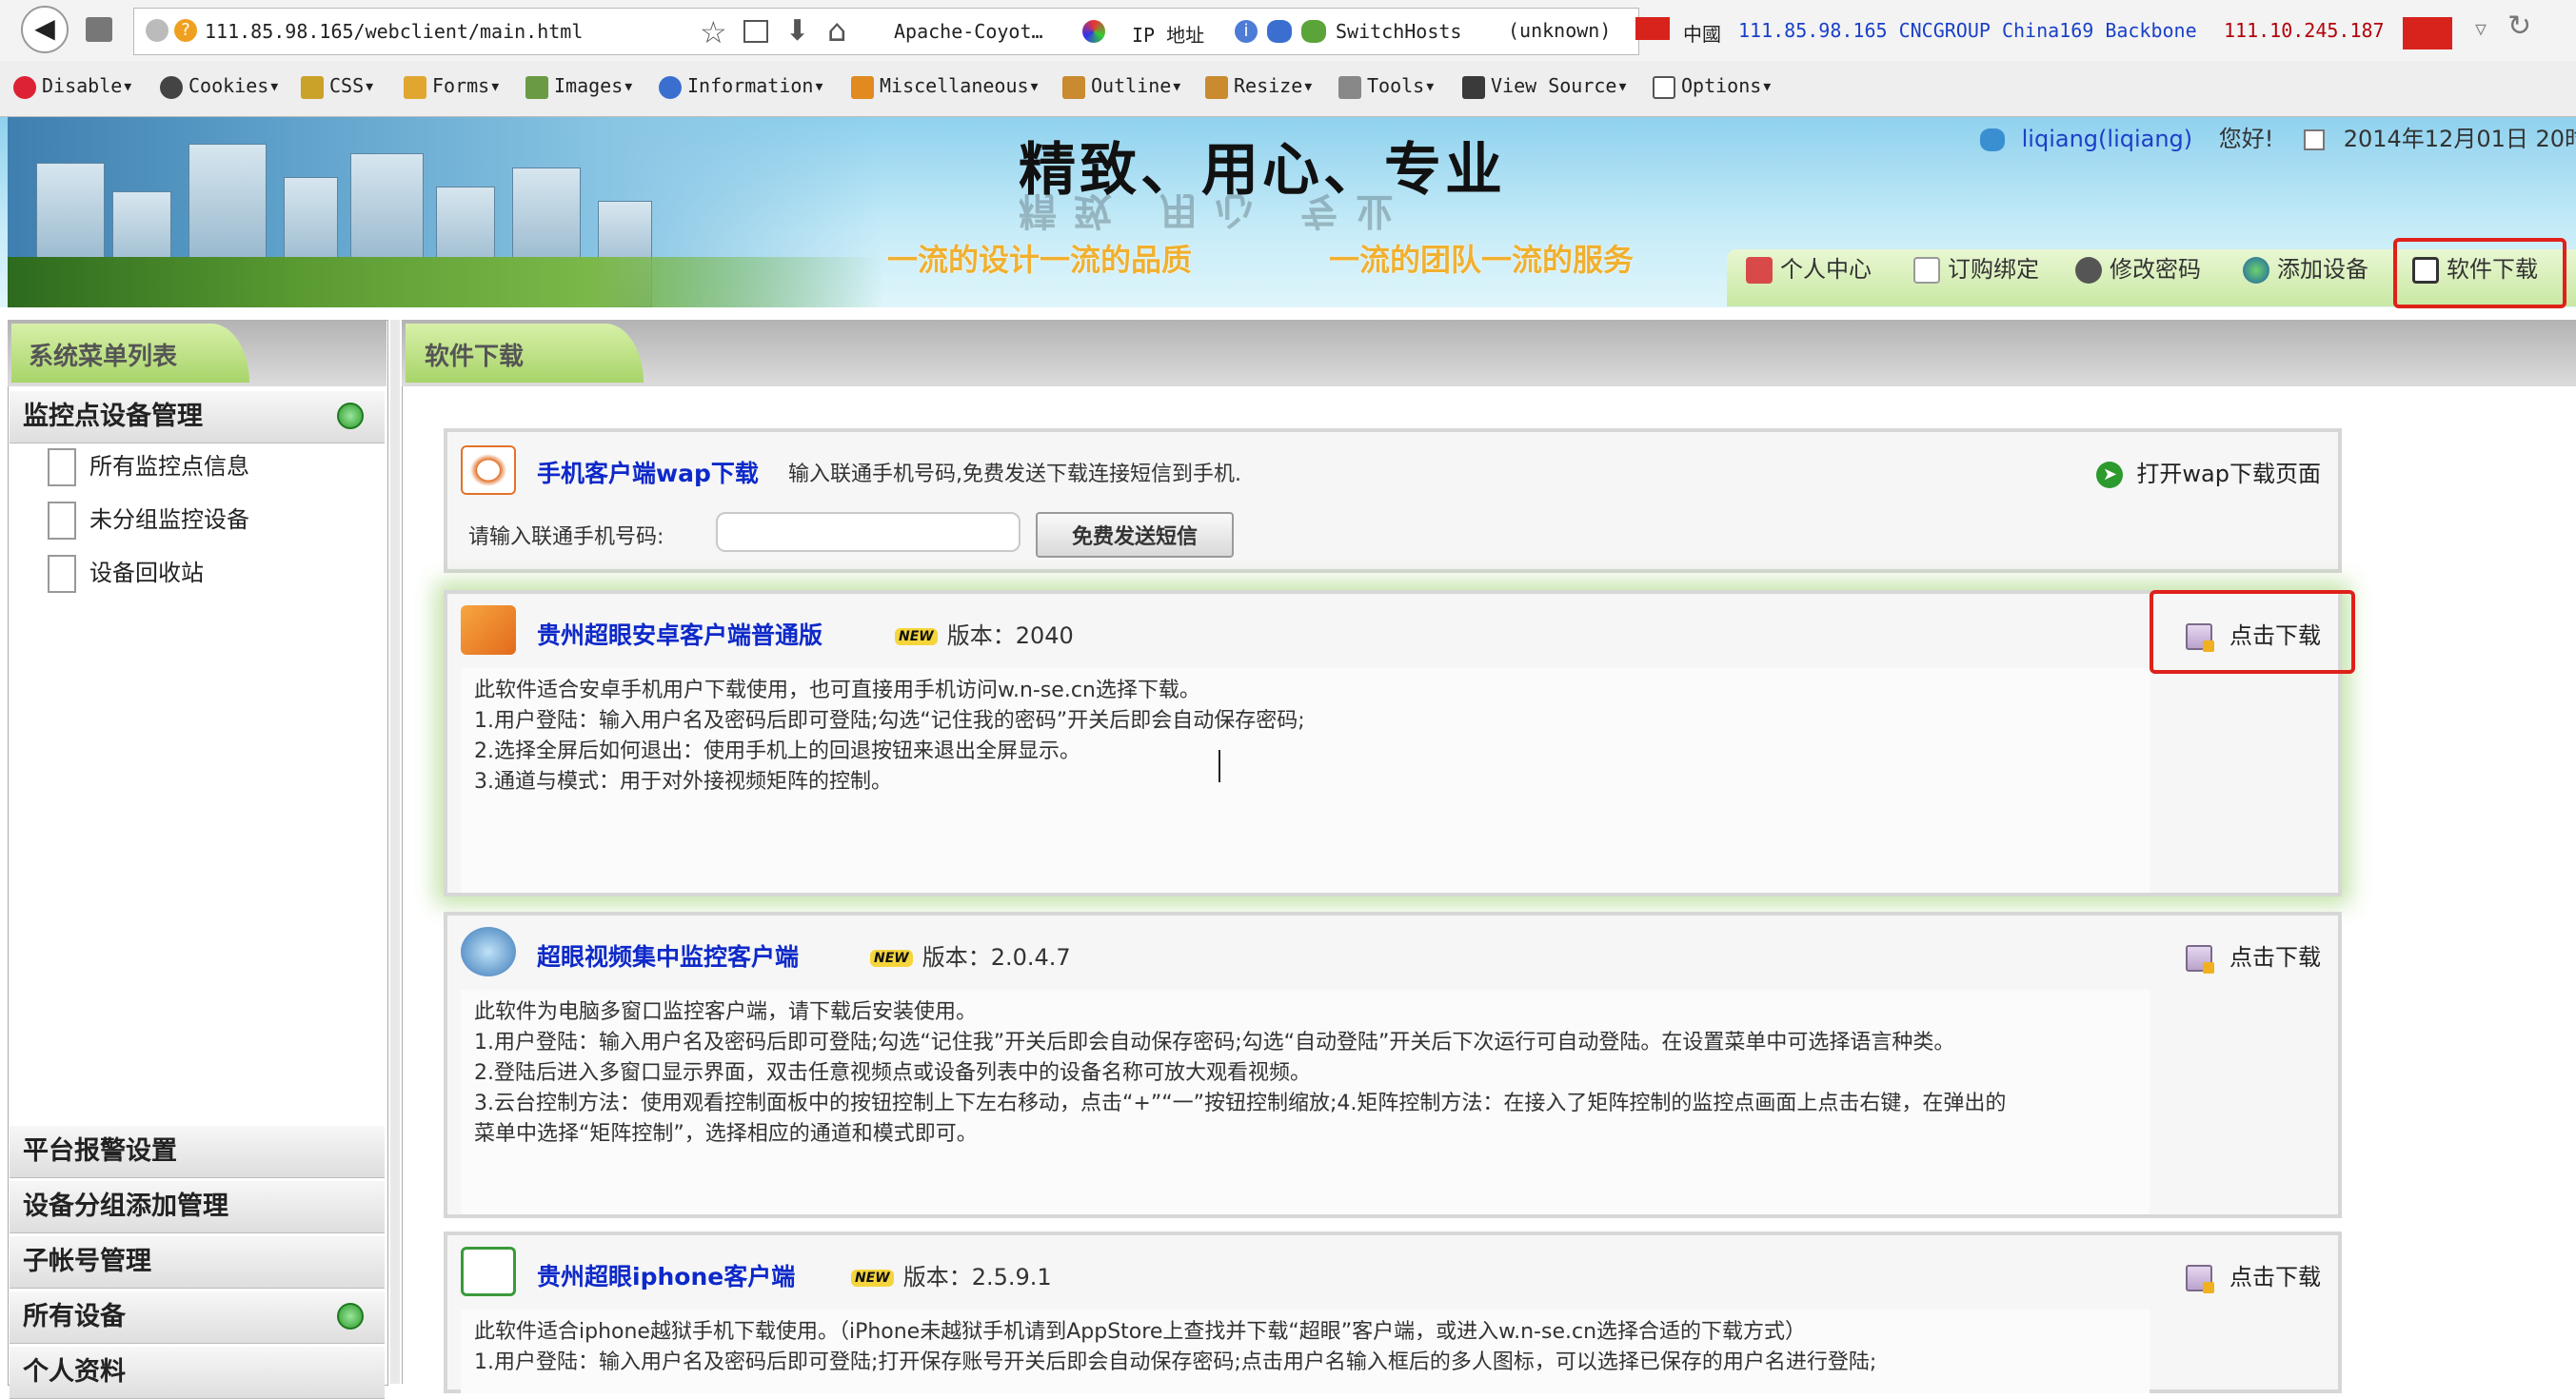 This screenshot has height=1399, width=2576. Describe the element at coordinates (1122, 88) in the screenshot. I see `outline-menu: Outline▾` at that location.